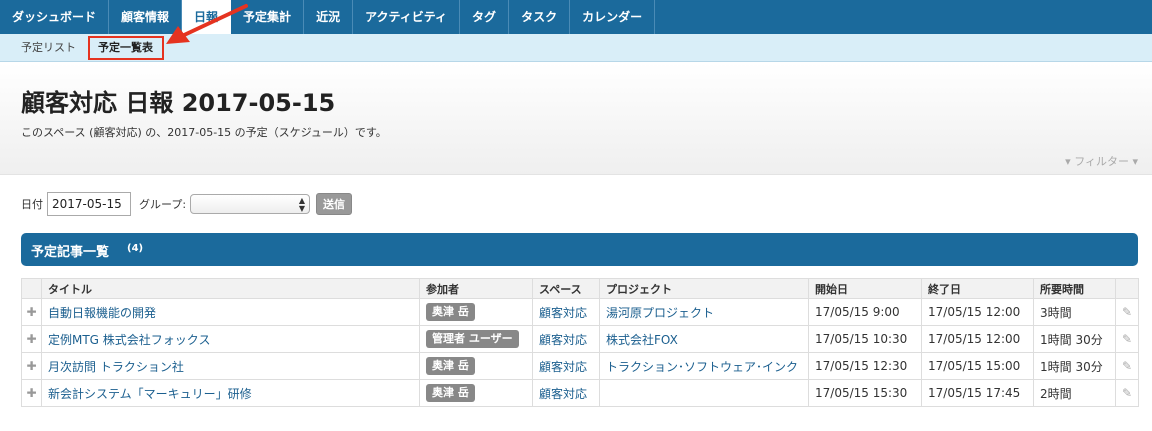 This screenshot has width=1152, height=431. Describe the element at coordinates (1135, 161) in the screenshot. I see `chevron-down-icon: ▾` at that location.